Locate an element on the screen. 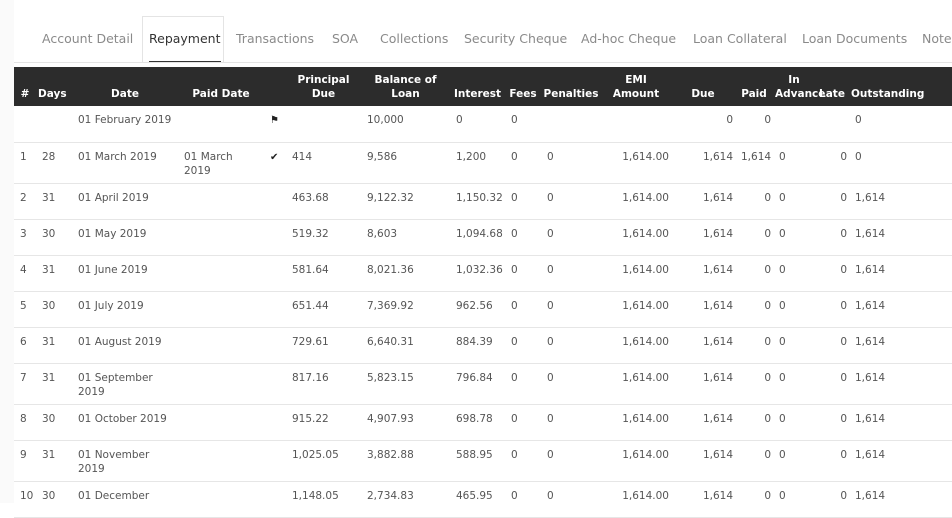 The image size is (952, 518). row-interest: 0 is located at coordinates (477, 124).